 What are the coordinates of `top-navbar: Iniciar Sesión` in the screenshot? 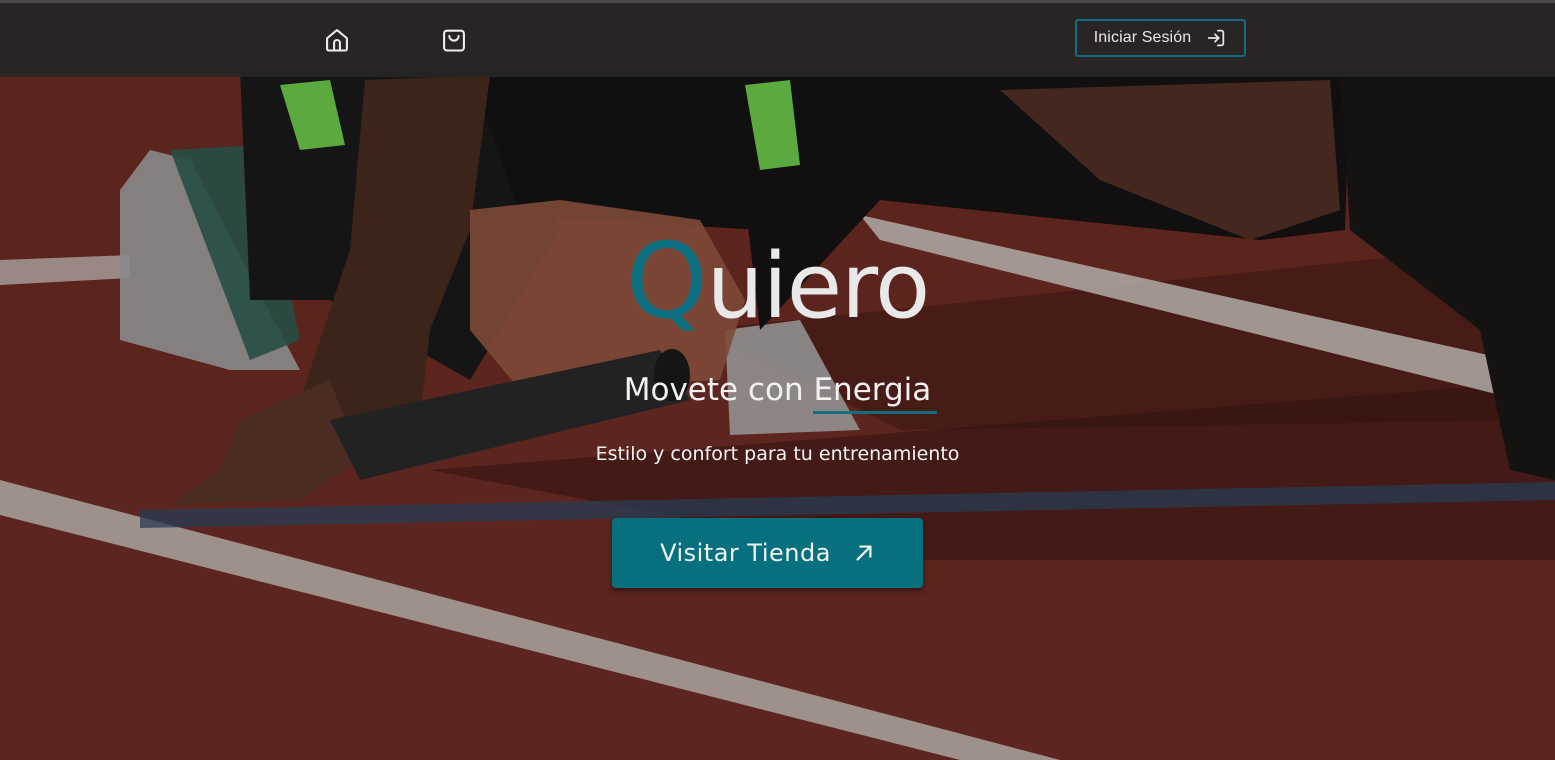 It's located at (777, 40).